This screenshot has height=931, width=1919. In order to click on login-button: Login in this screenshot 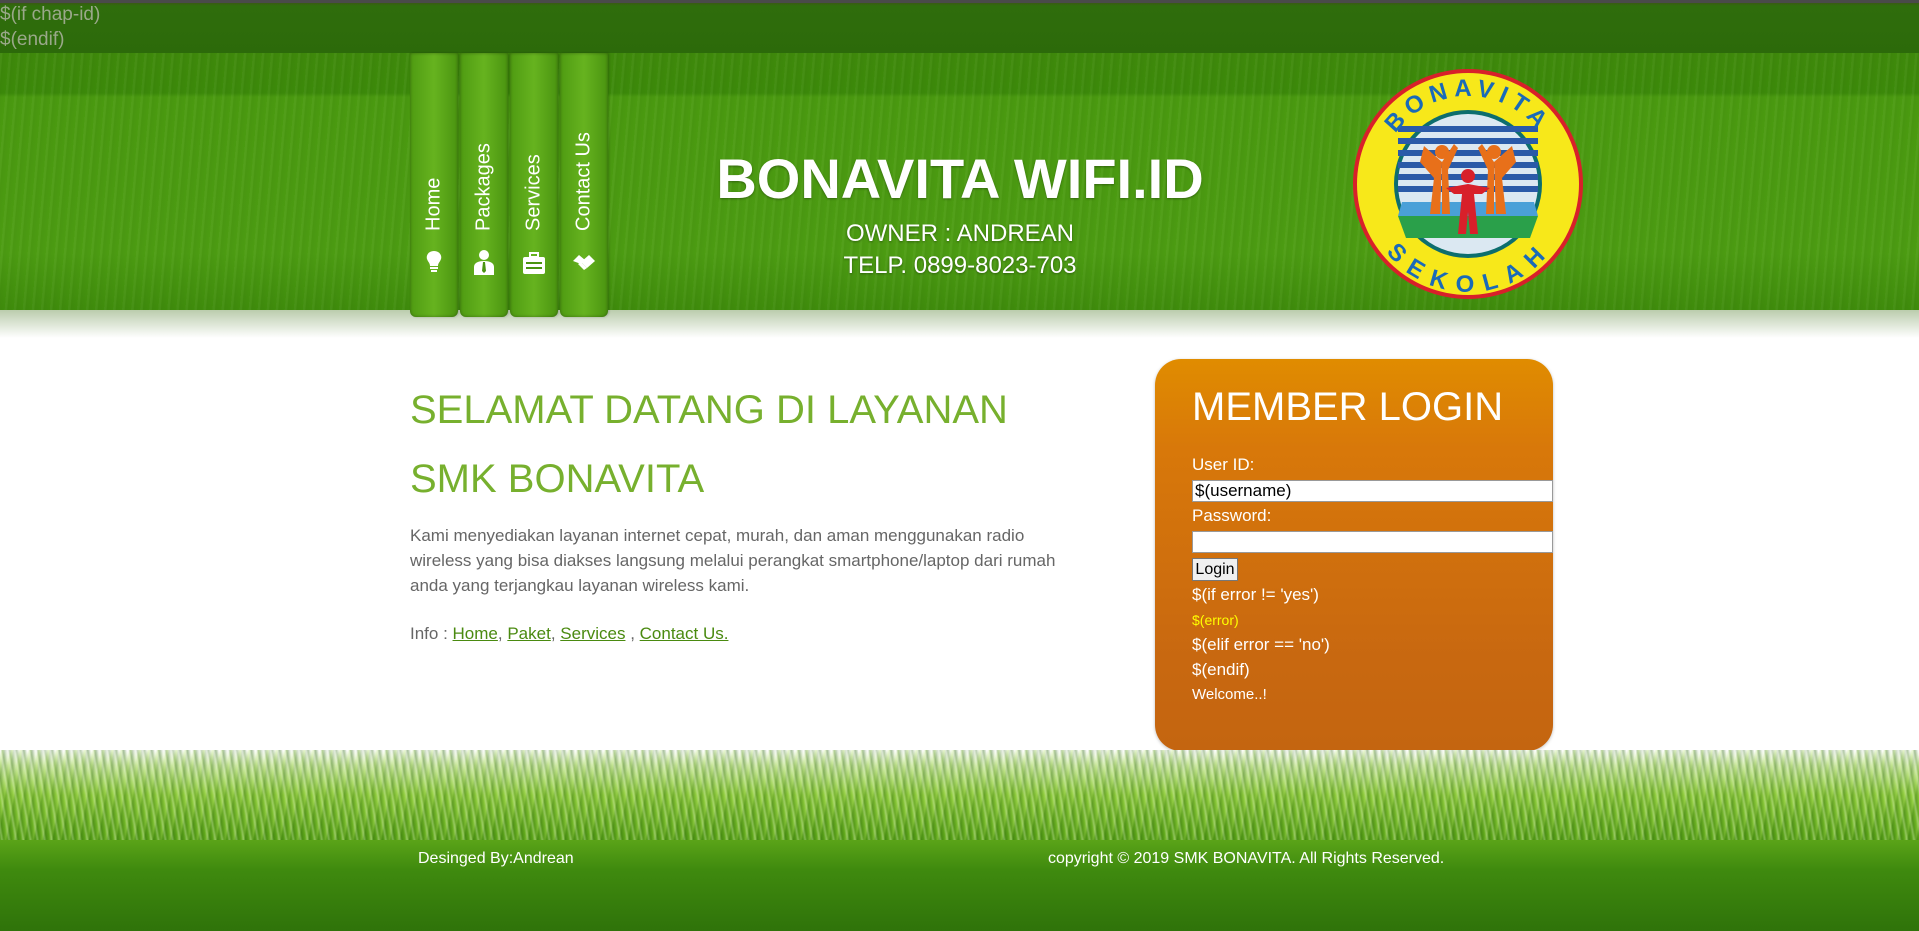, I will do `click(1215, 569)`.